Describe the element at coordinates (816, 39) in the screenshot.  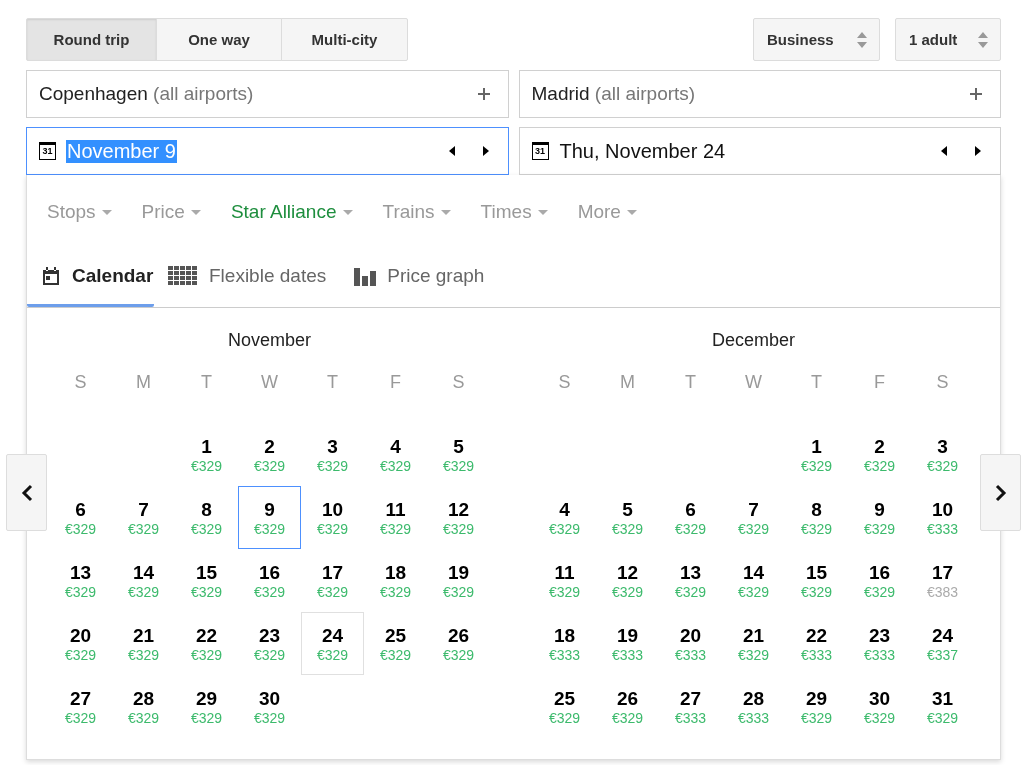
I see `dropdown-select: Business` at that location.